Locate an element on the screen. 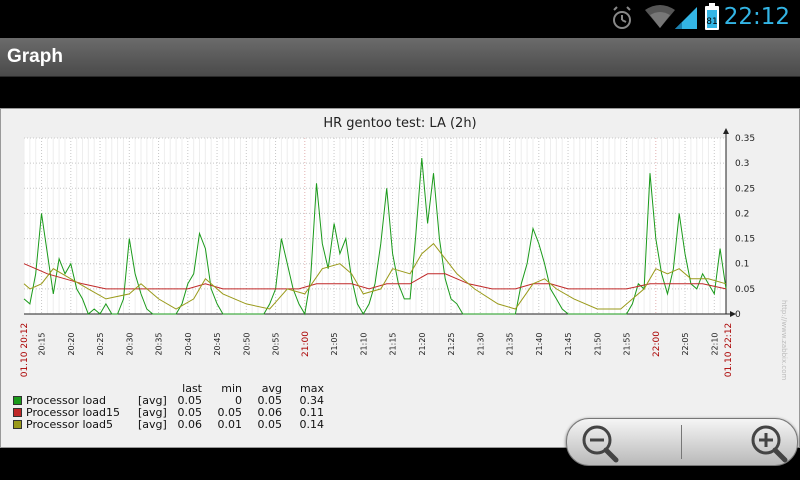 Image resolution: width=800 pixels, height=480 pixels. zoom-controls is located at coordinates (682, 442).